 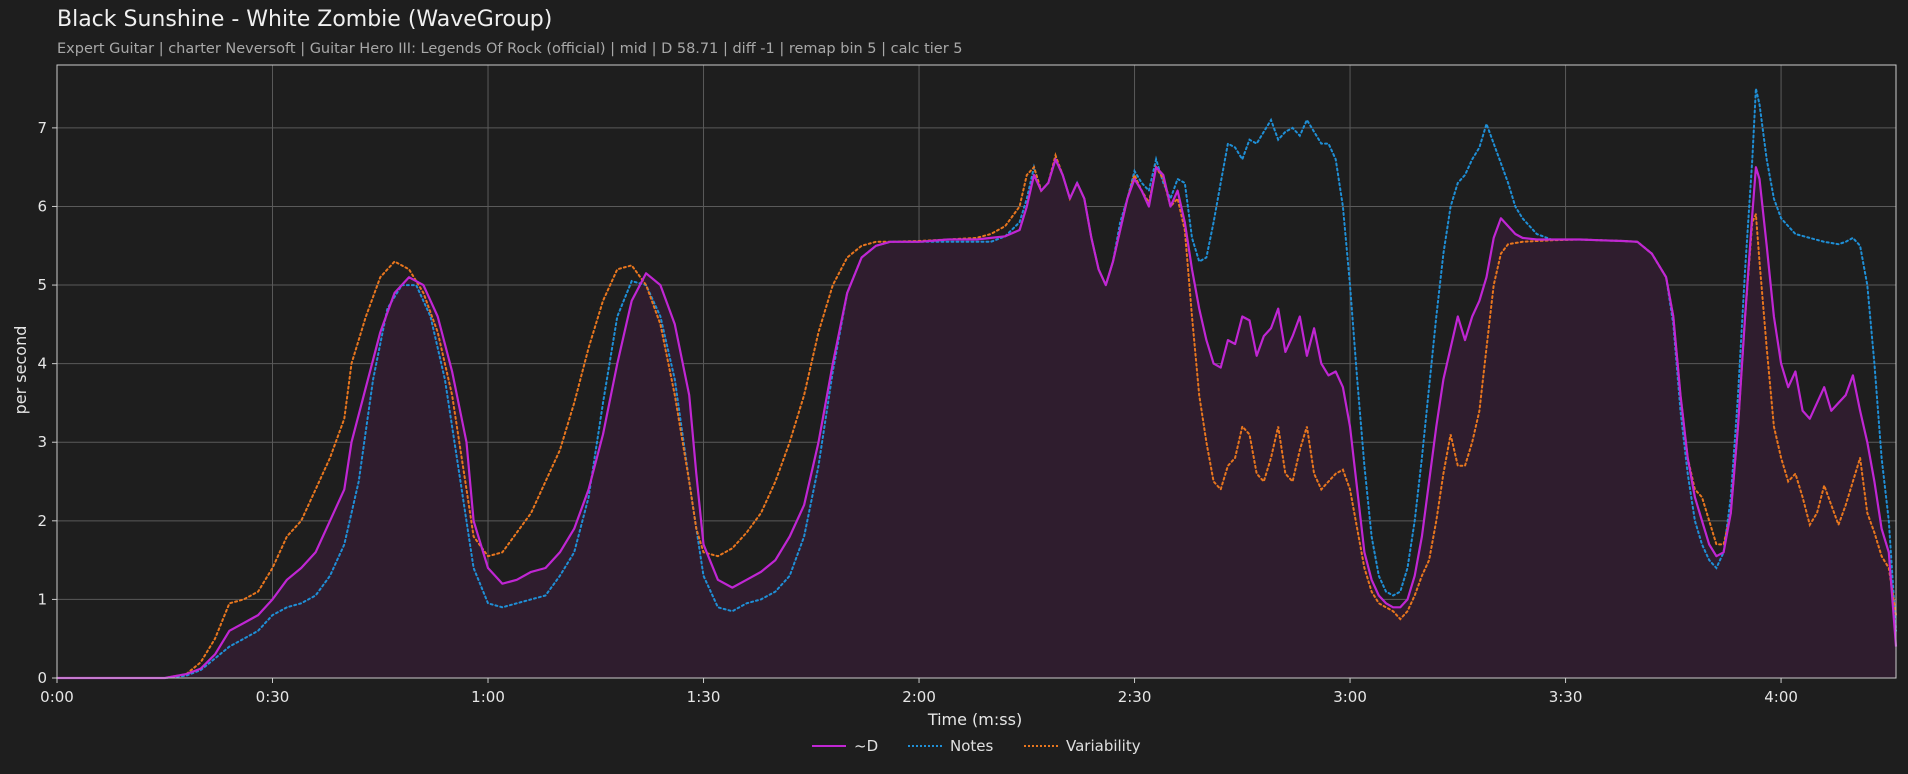 I want to click on legend-item-variability: Variability, so click(x=1082, y=746).